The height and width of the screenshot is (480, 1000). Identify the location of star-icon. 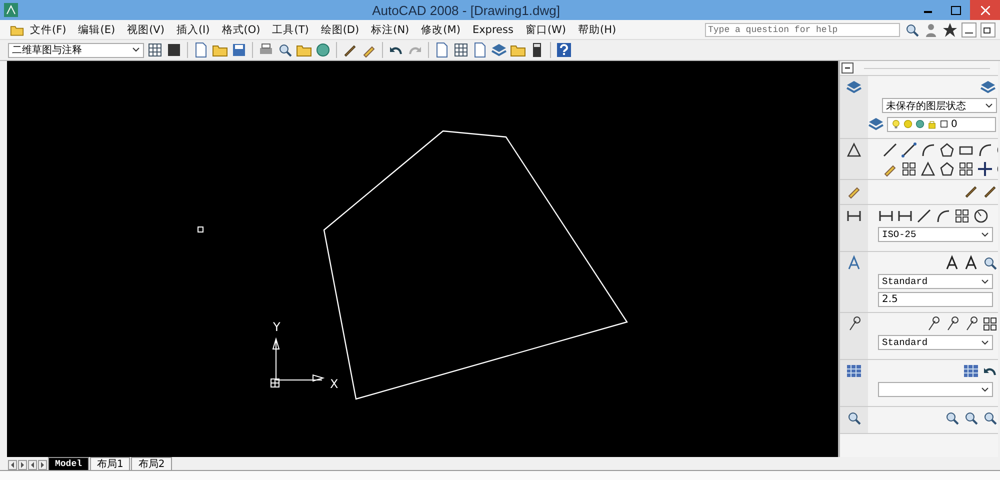
(950, 30).